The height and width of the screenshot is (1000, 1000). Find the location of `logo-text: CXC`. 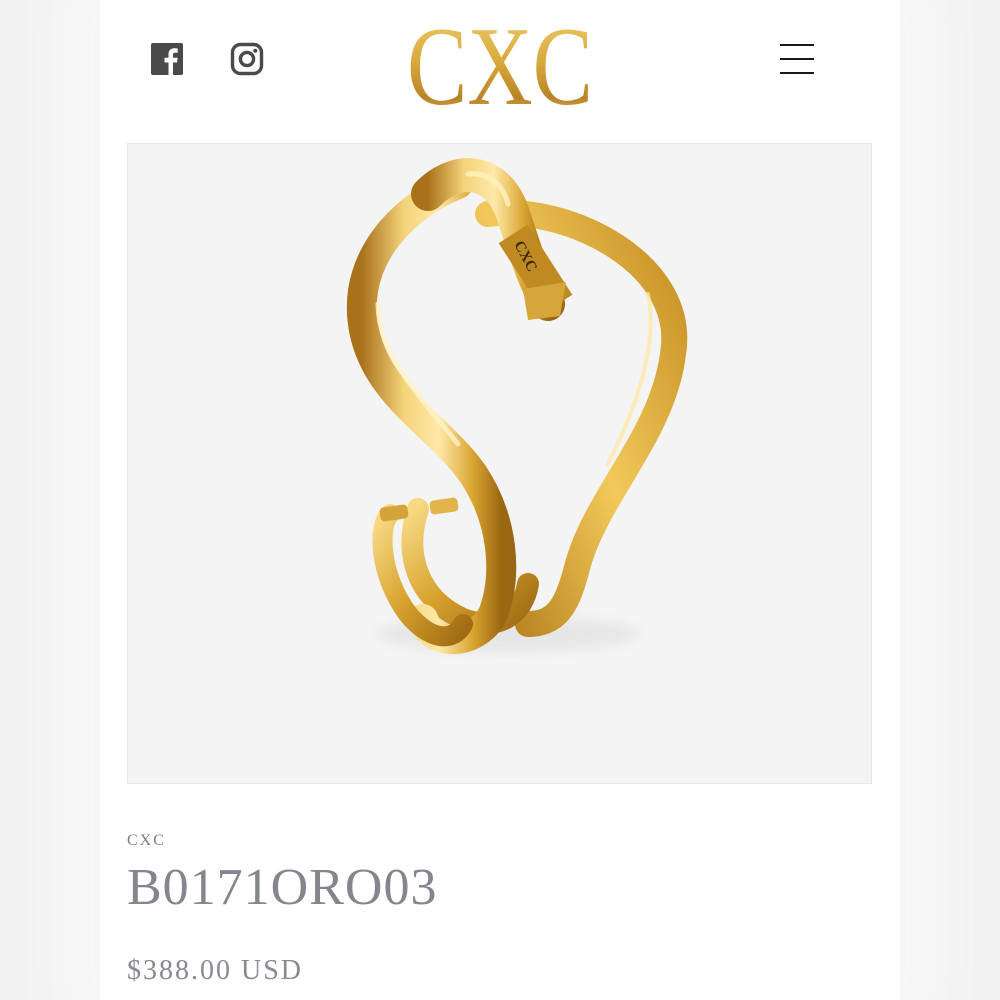

logo-text: CXC is located at coordinates (500, 63).